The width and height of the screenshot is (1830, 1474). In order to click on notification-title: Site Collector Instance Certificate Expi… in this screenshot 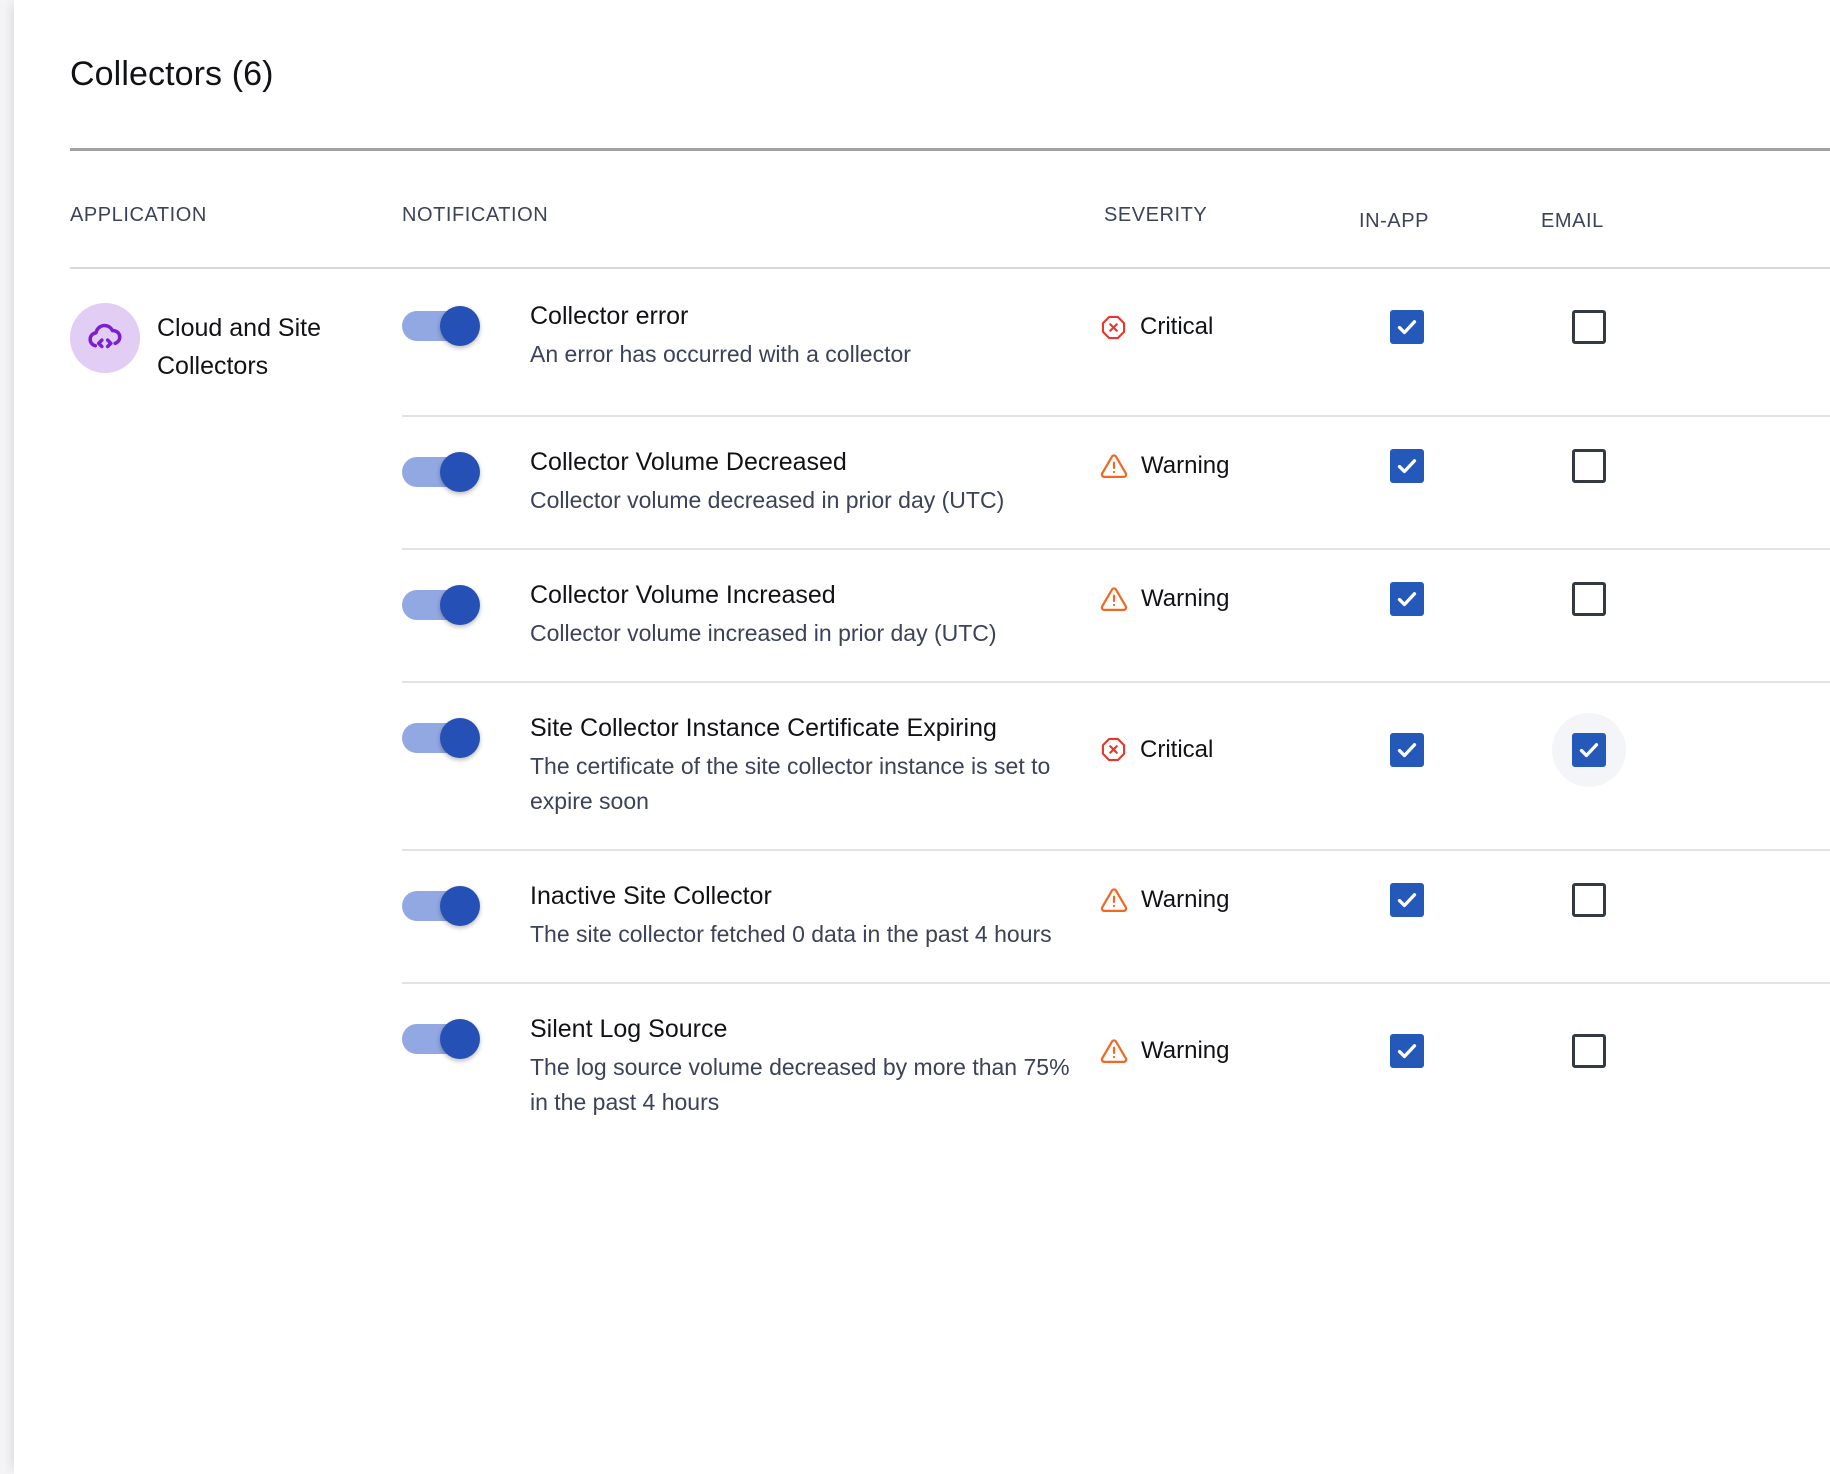, I will do `click(763, 727)`.